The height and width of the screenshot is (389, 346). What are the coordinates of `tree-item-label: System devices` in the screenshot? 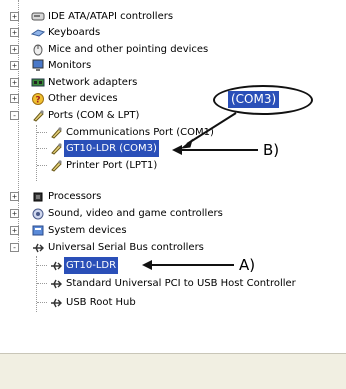 It's located at (87, 230).